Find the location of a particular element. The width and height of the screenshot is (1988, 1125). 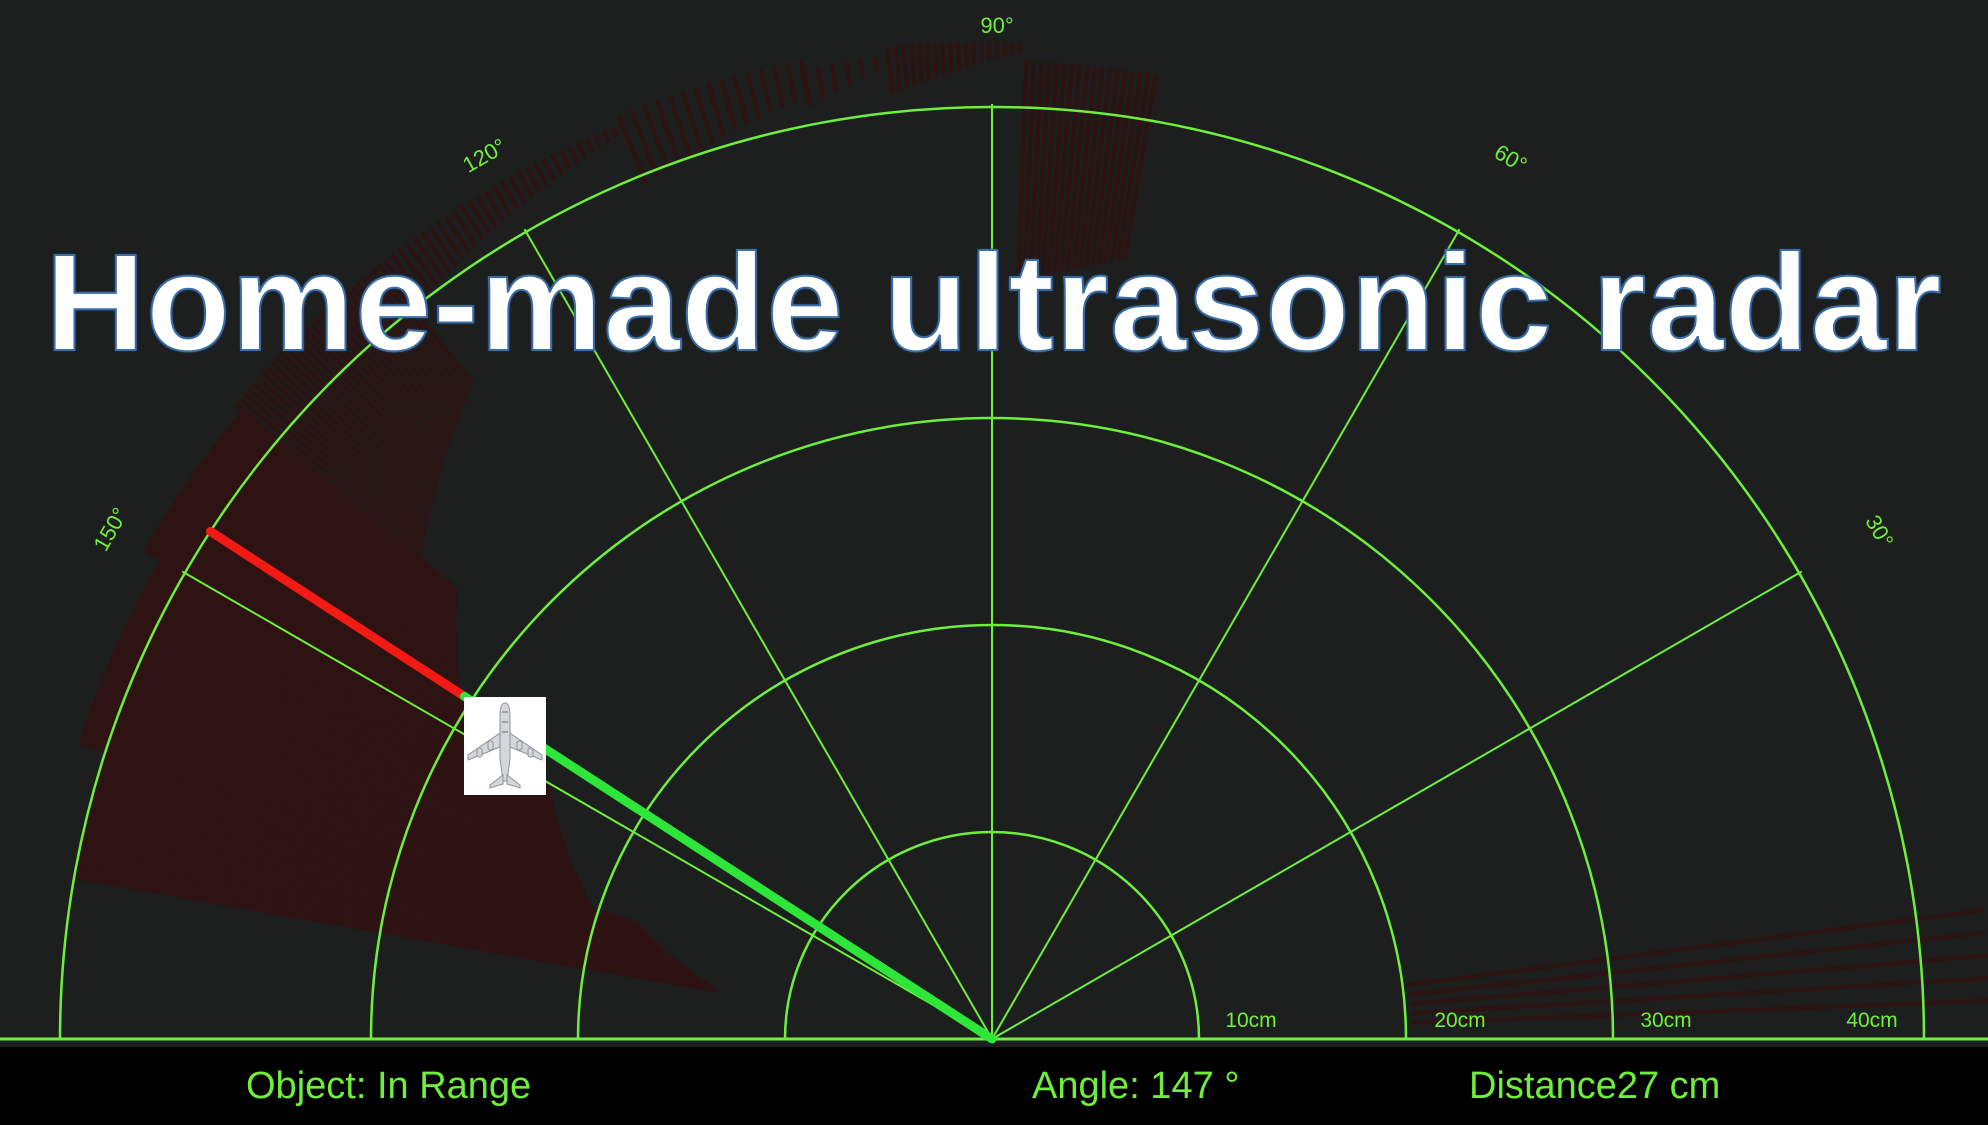

angle-label-30: 30° is located at coordinates (1879, 531).